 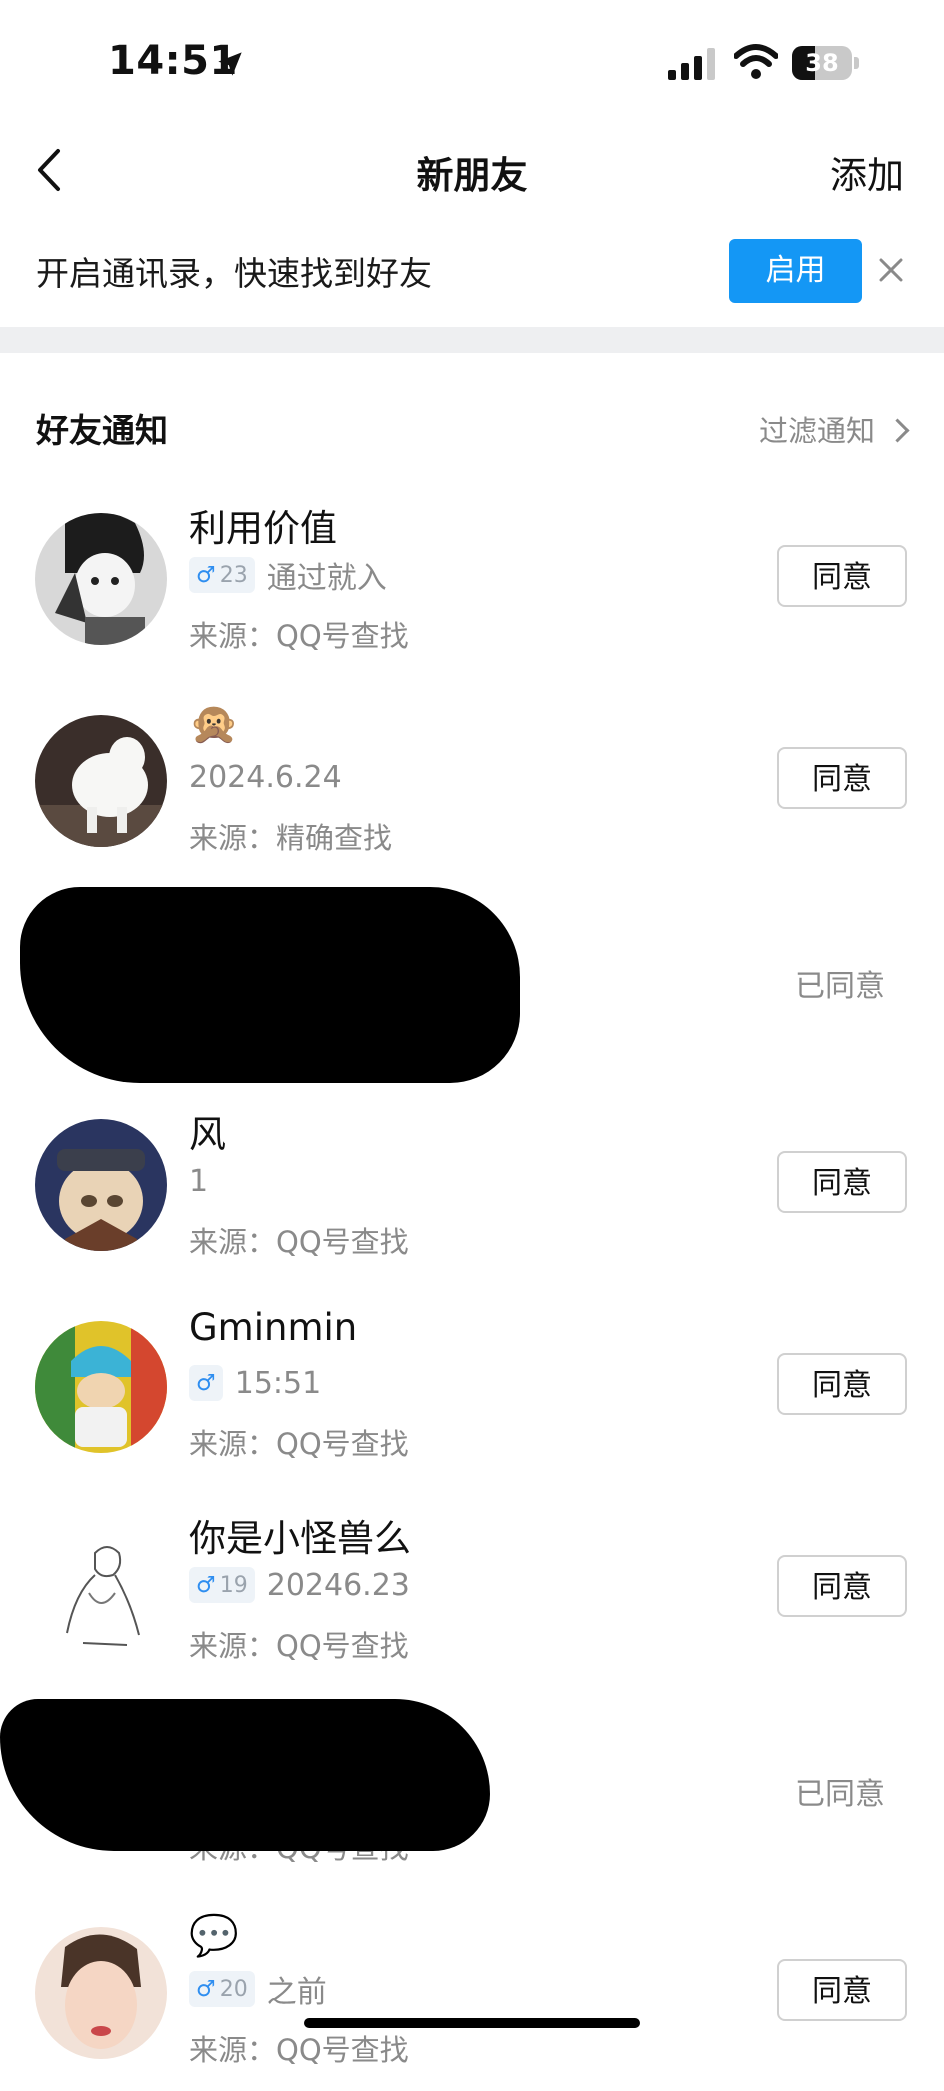 I want to click on request-message: 通过就入, so click(x=326, y=578).